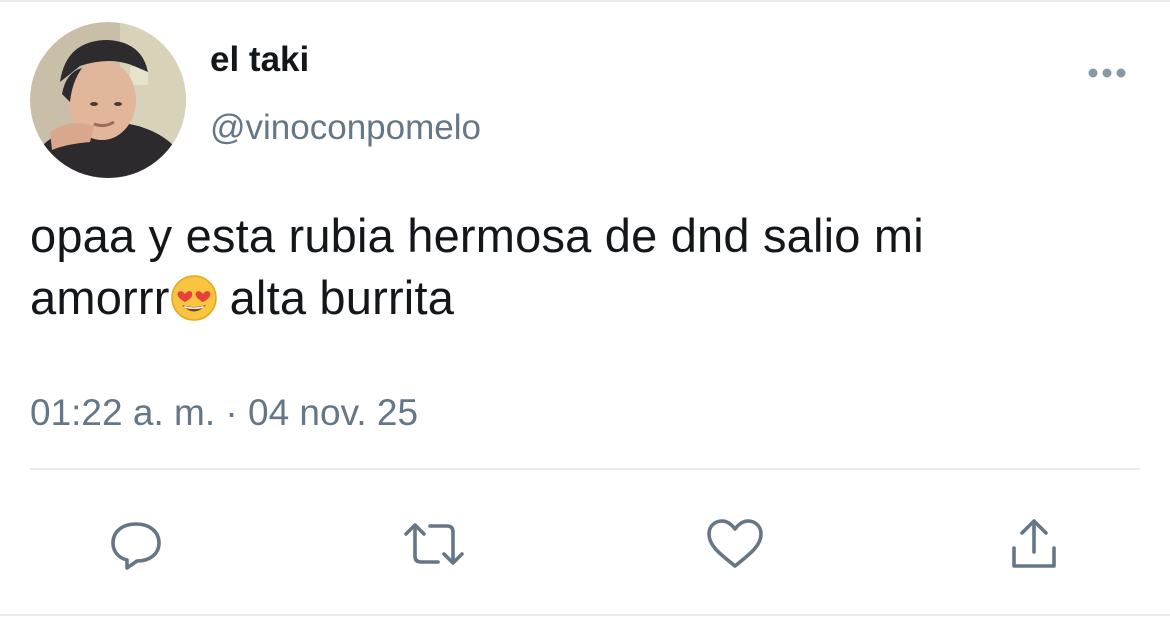 The image size is (1170, 623). I want to click on display-name: el taki, so click(259, 60).